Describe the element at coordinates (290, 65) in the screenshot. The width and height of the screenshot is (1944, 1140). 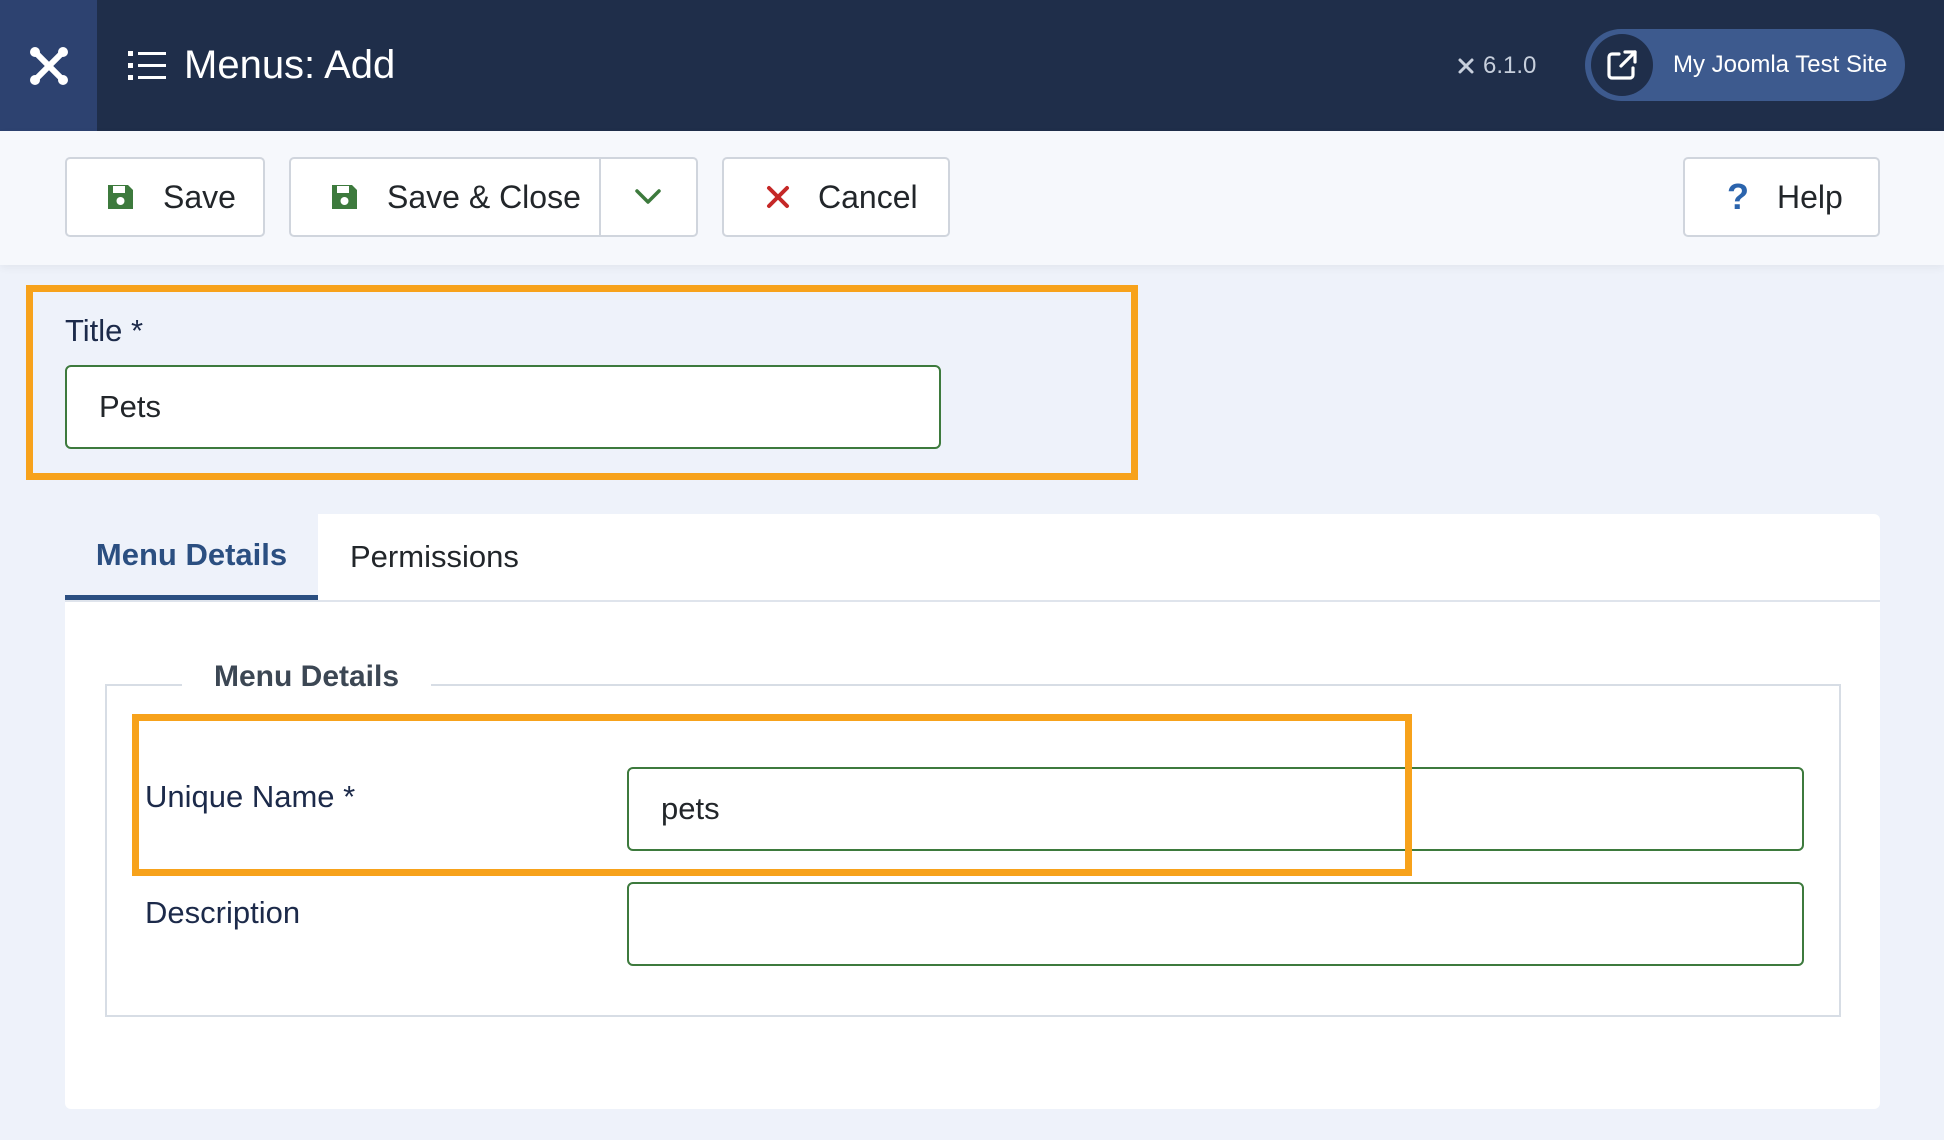
I see `page-title-text: Menus: Add` at that location.